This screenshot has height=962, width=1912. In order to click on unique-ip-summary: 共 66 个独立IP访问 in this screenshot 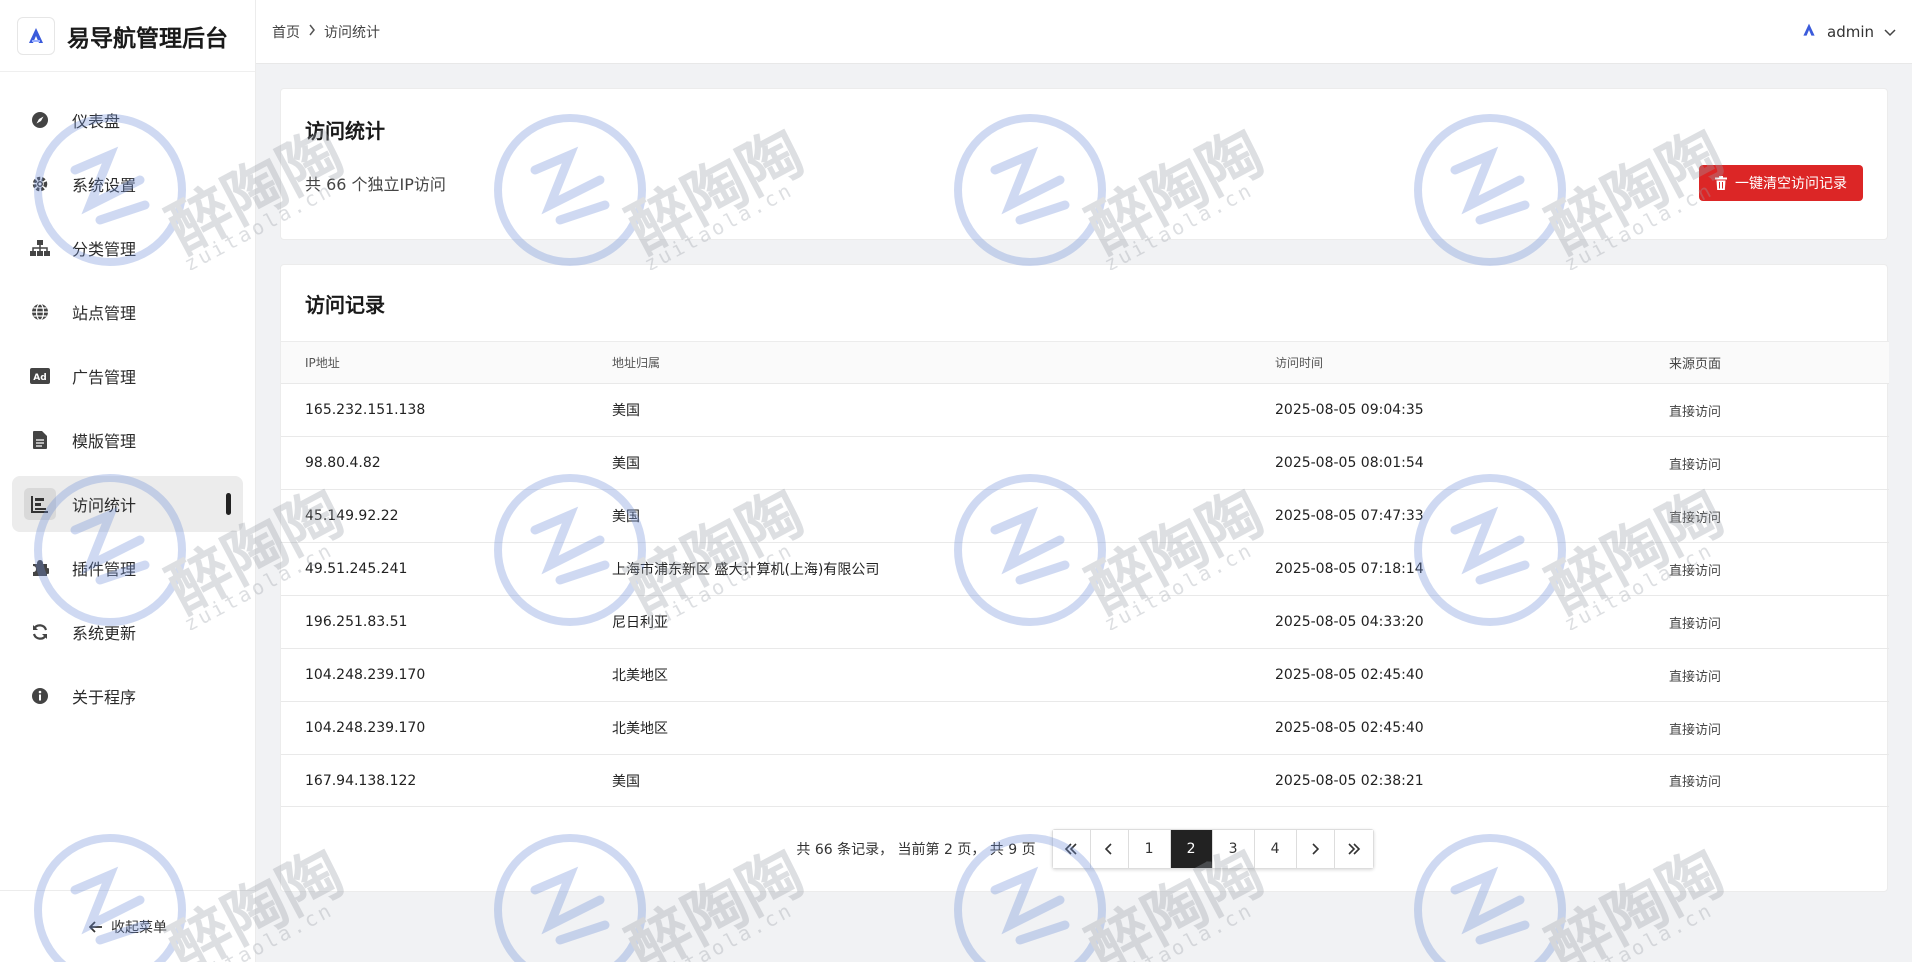, I will do `click(375, 184)`.